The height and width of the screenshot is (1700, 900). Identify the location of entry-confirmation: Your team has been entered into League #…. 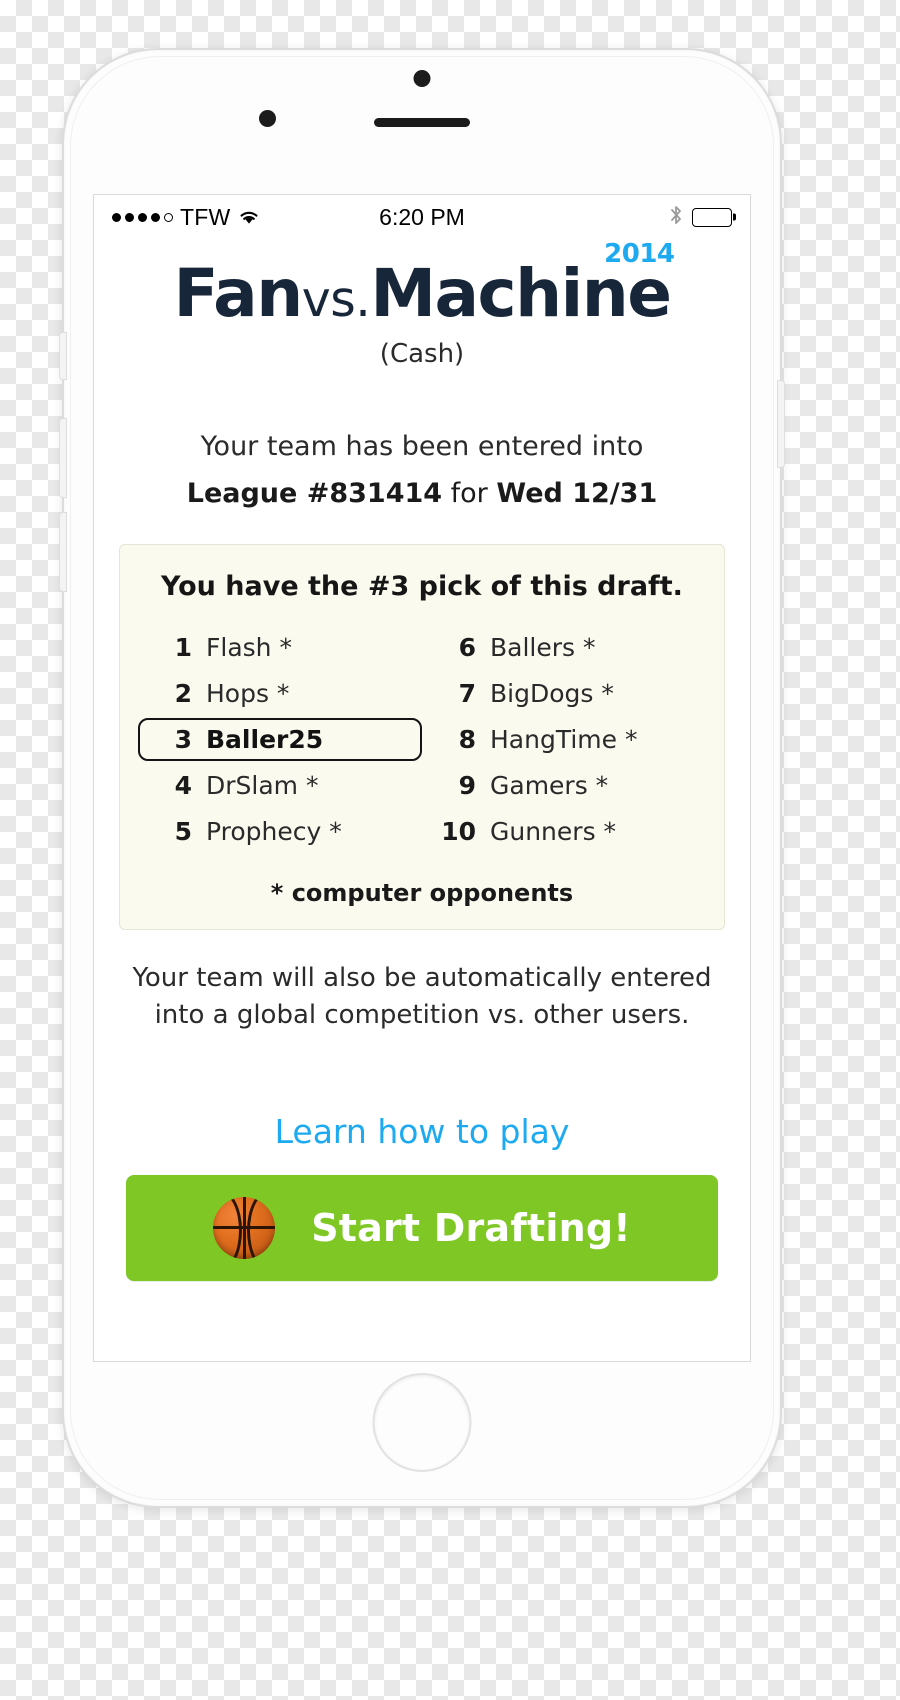
(422, 470).